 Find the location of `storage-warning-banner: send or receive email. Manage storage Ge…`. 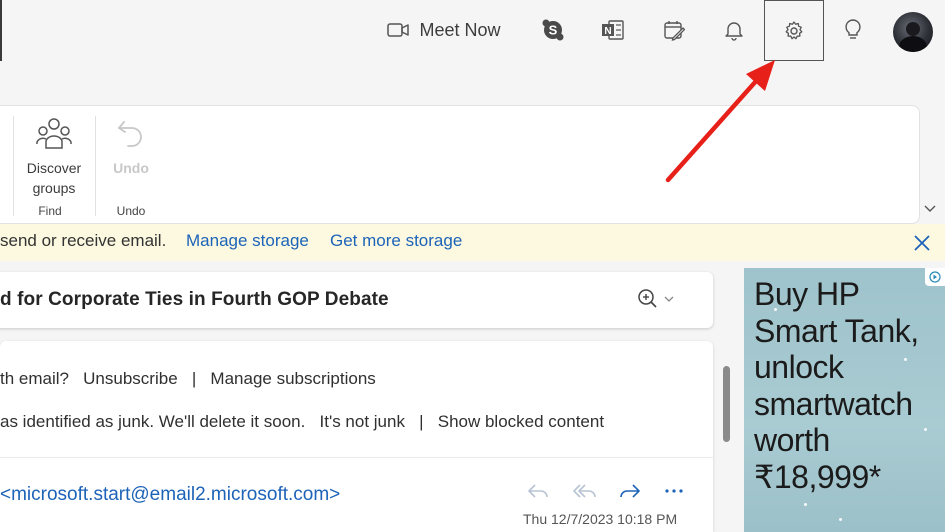

storage-warning-banner: send or receive email. Manage storage Ge… is located at coordinates (472, 242).